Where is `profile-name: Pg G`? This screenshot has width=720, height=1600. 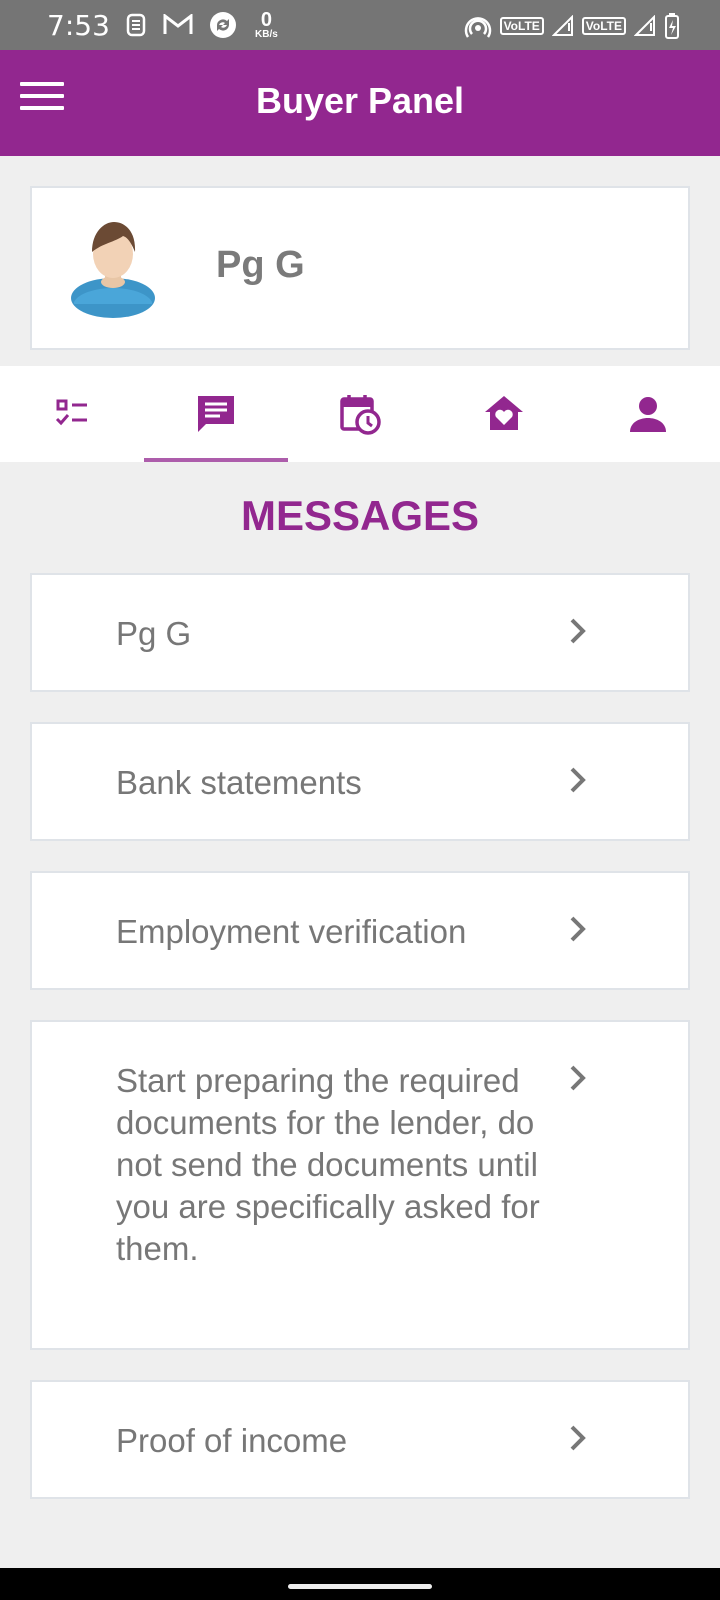 profile-name: Pg G is located at coordinates (260, 265).